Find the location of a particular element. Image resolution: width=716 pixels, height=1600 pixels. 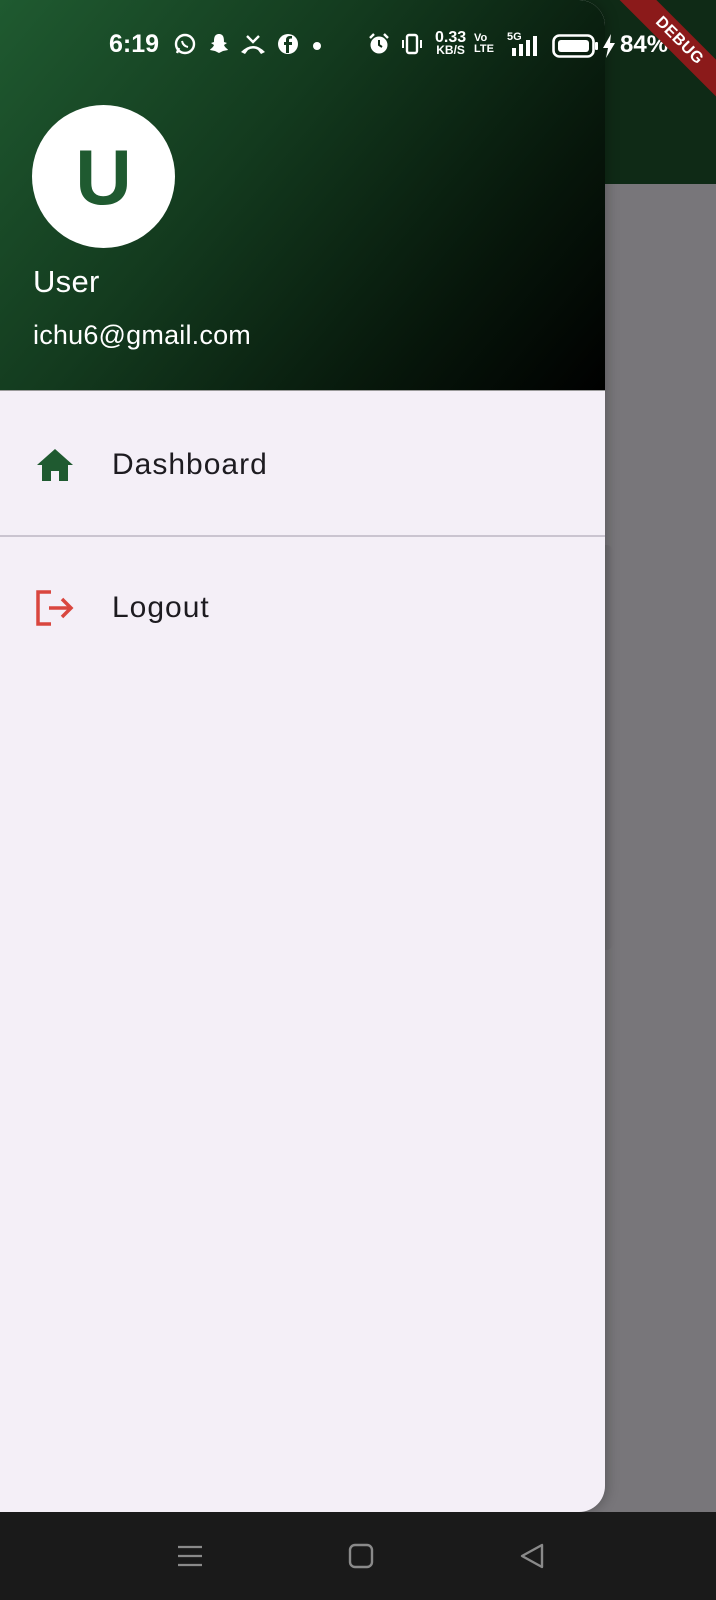

user-avatar: U is located at coordinates (103, 176).